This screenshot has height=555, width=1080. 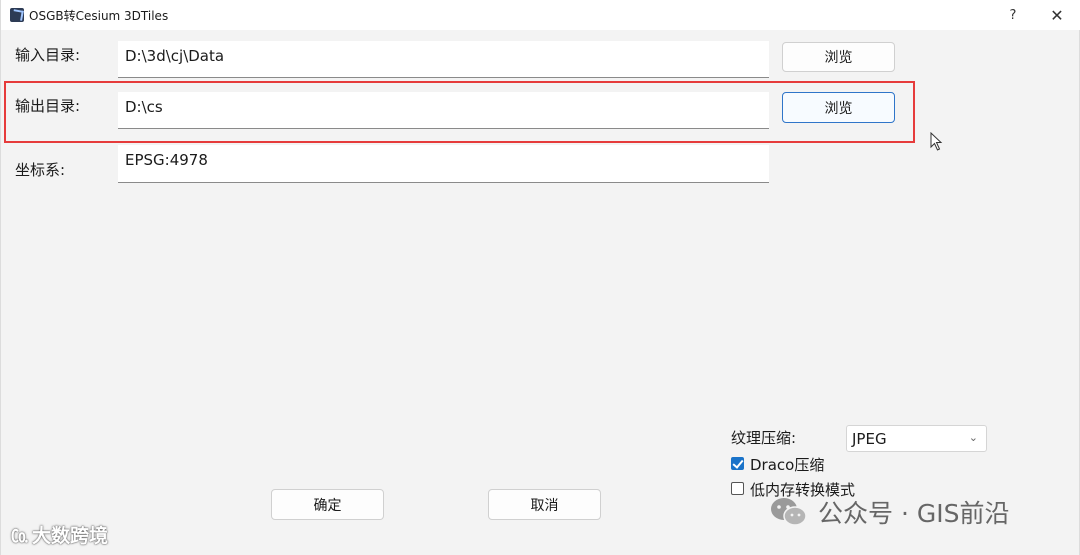 I want to click on low-memory-checkbox, so click(x=737, y=488).